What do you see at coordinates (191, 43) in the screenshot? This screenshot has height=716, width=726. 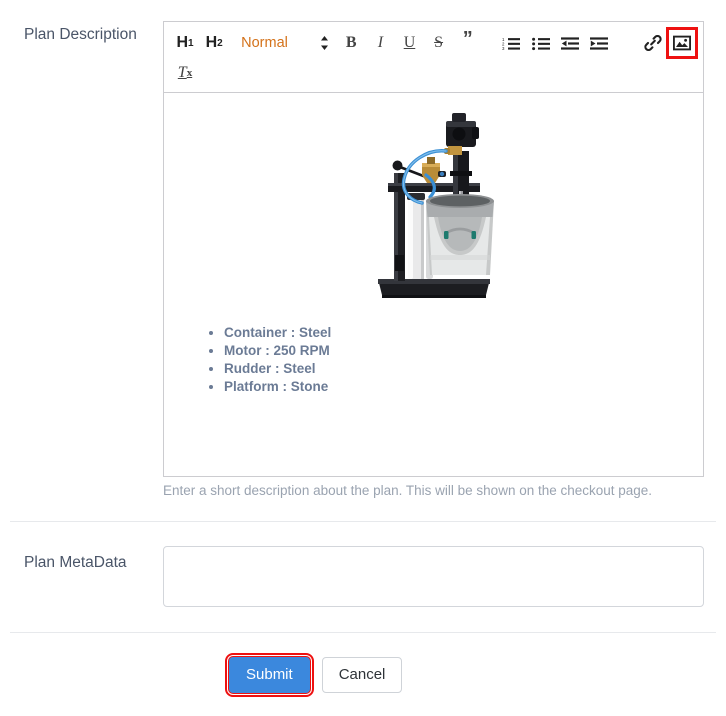 I see `header-1-sub: 1` at bounding box center [191, 43].